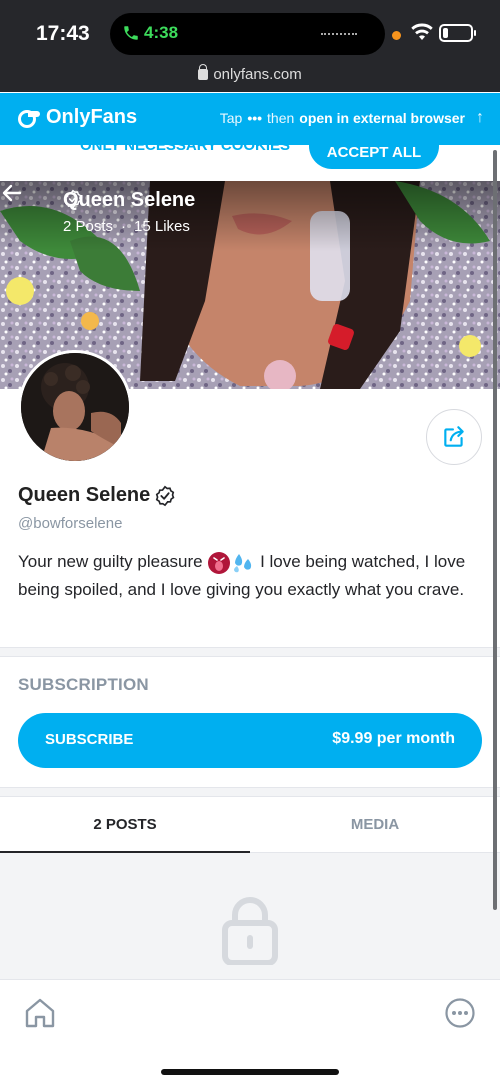  Describe the element at coordinates (460, 1013) in the screenshot. I see `more-icon` at that location.